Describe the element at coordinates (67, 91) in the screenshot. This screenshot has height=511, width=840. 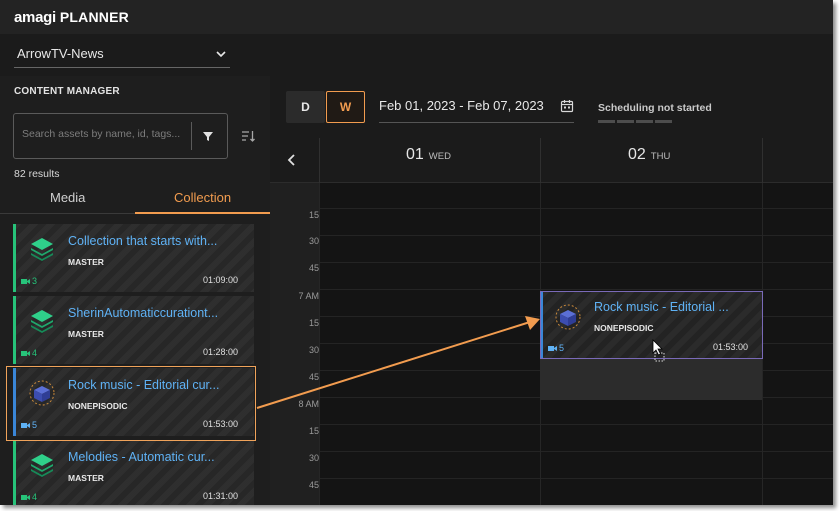
I see `panel-title: CONTENT MANAGER` at that location.